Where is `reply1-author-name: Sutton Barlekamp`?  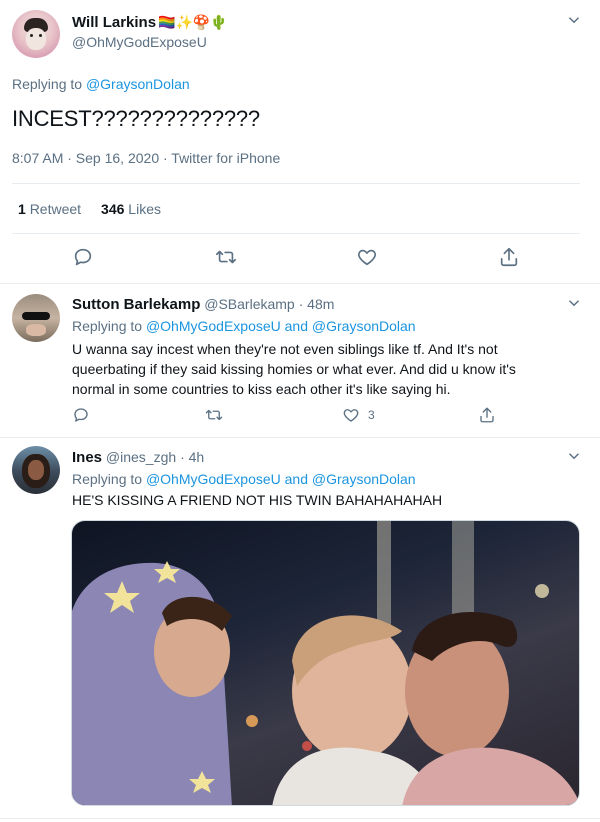 reply1-author-name: Sutton Barlekamp is located at coordinates (136, 304).